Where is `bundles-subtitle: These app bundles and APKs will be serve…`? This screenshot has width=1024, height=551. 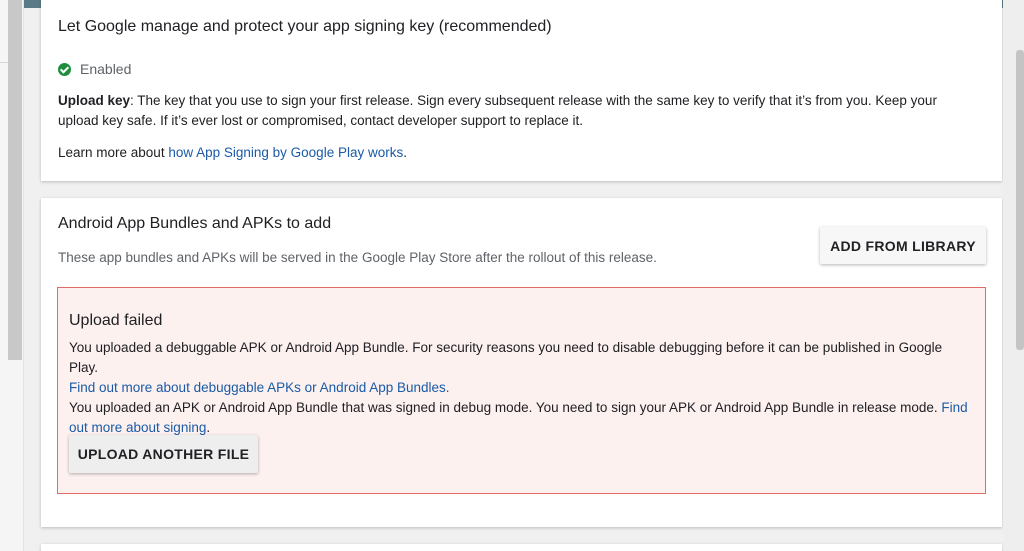 bundles-subtitle: These app bundles and APKs will be serve… is located at coordinates (357, 257).